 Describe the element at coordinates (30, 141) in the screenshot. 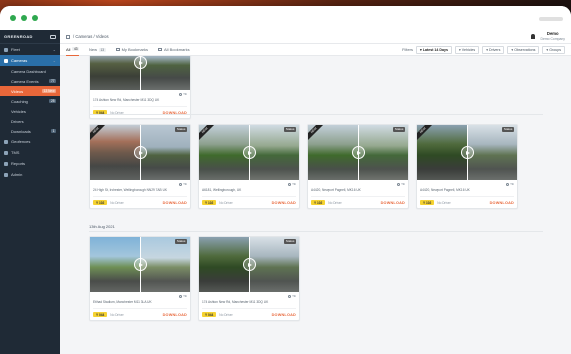

I see `sidebar-item-geofences: Geofences` at that location.